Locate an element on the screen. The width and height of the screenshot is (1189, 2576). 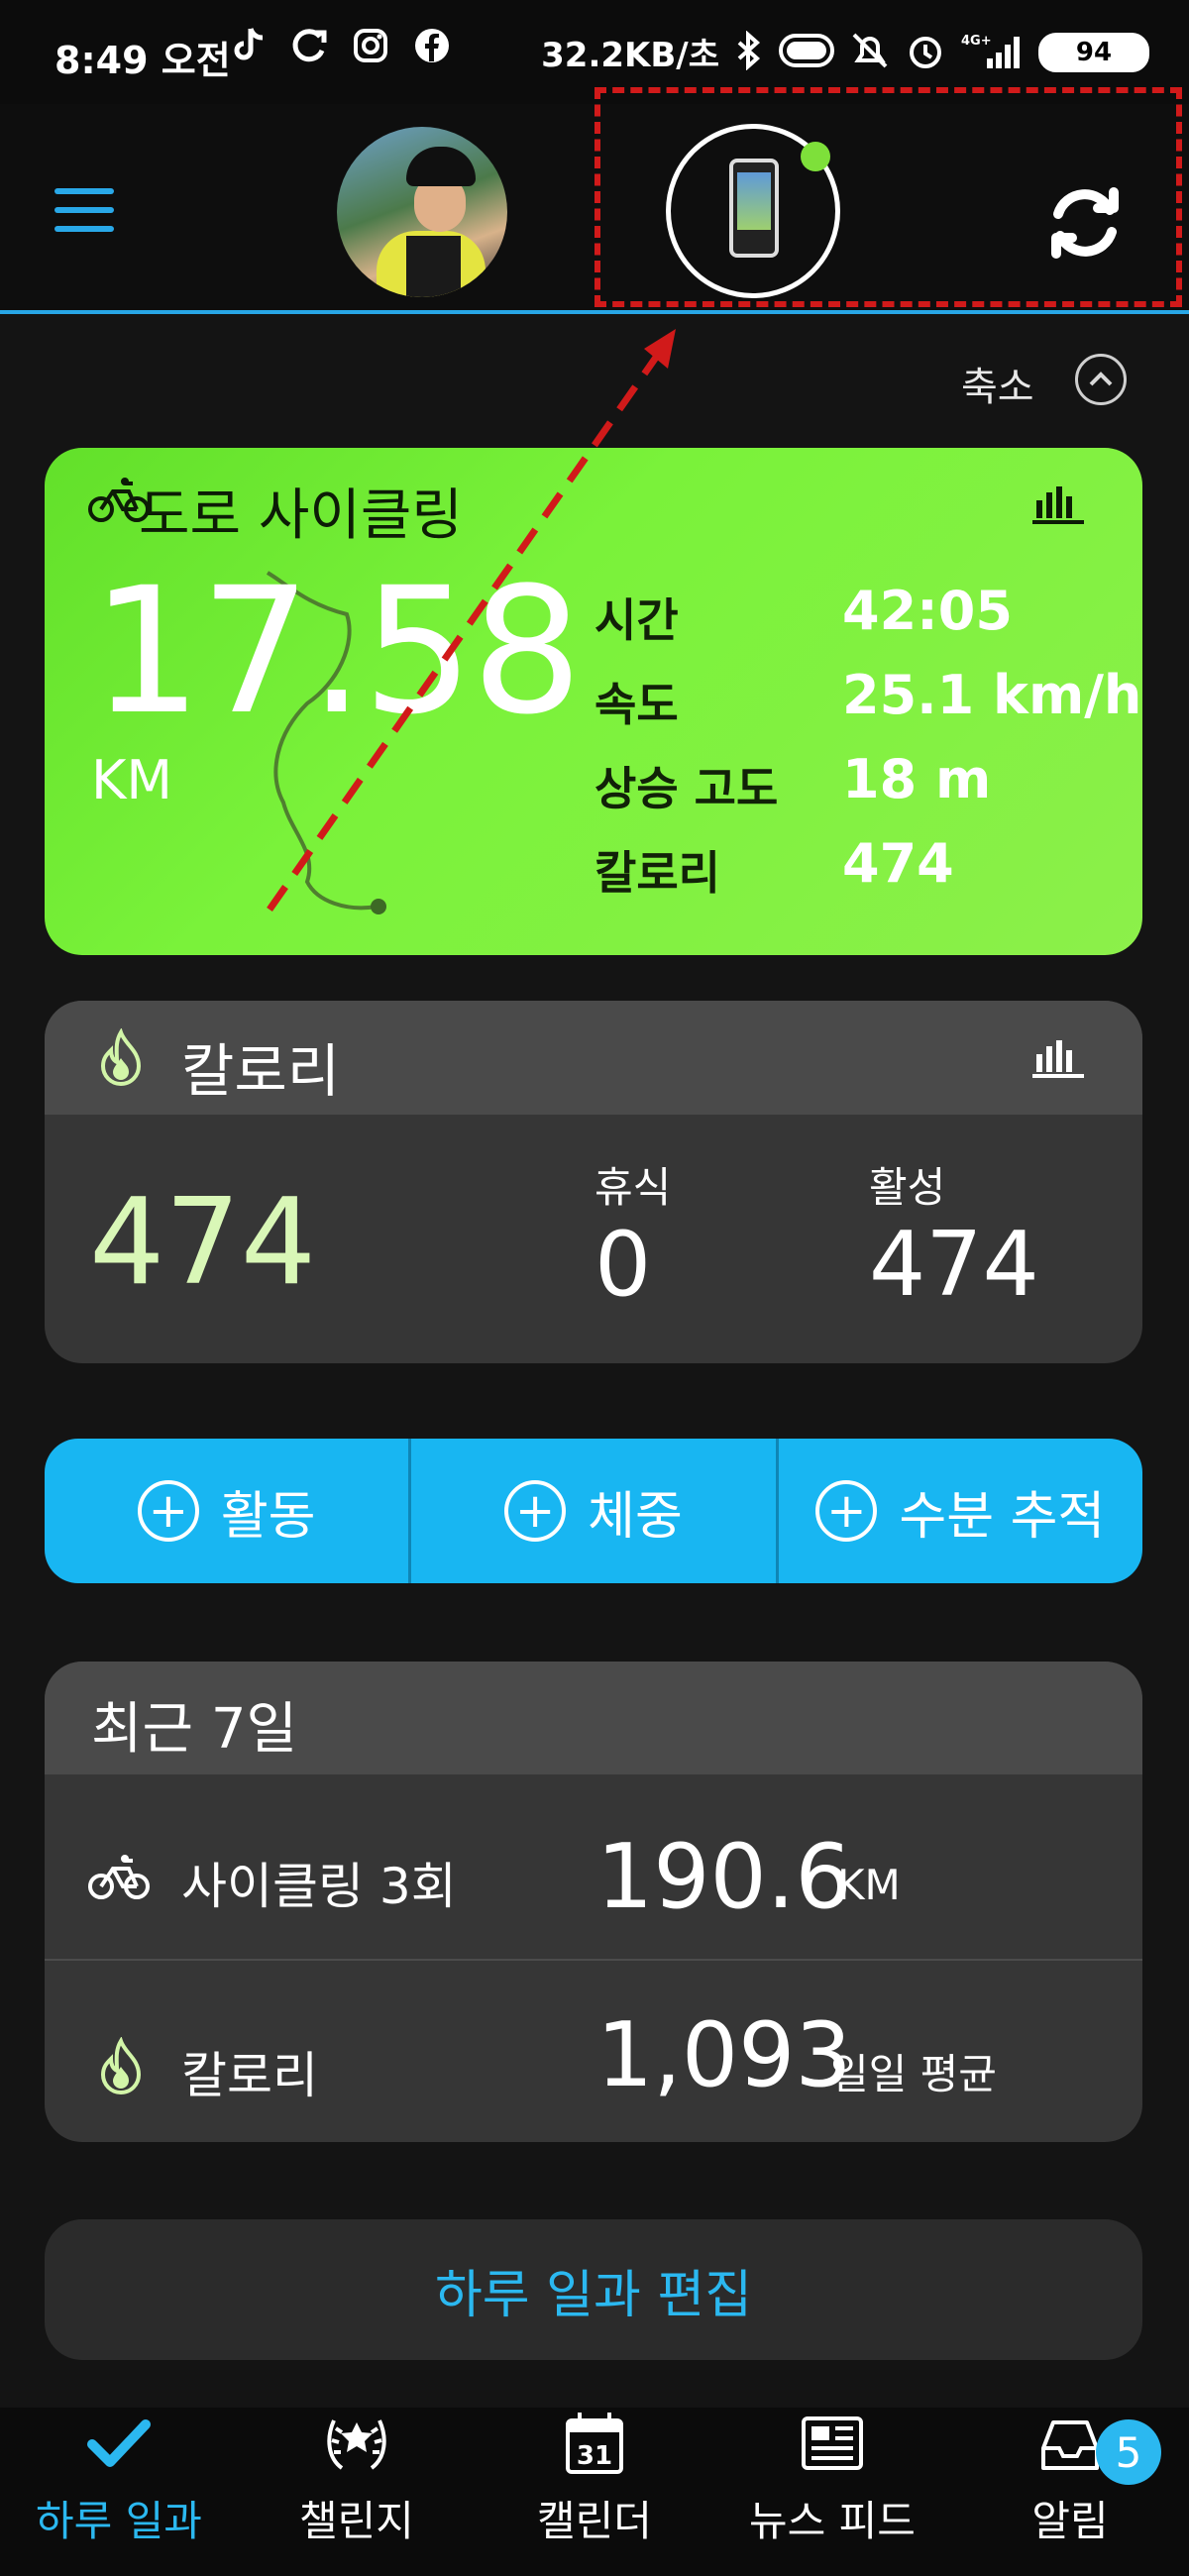
activity-distance: 17.58 is located at coordinates (337, 651).